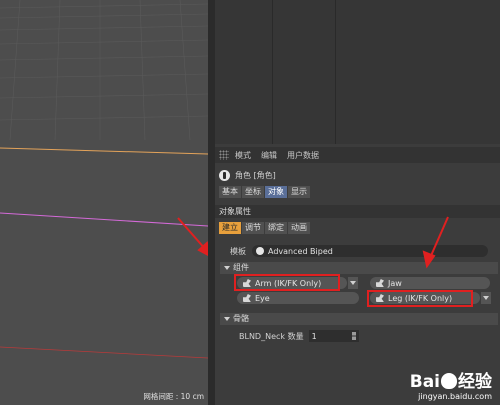 Image resolution: width=500 pixels, height=405 pixels. What do you see at coordinates (299, 192) in the screenshot?
I see `tab-display: 显示` at bounding box center [299, 192].